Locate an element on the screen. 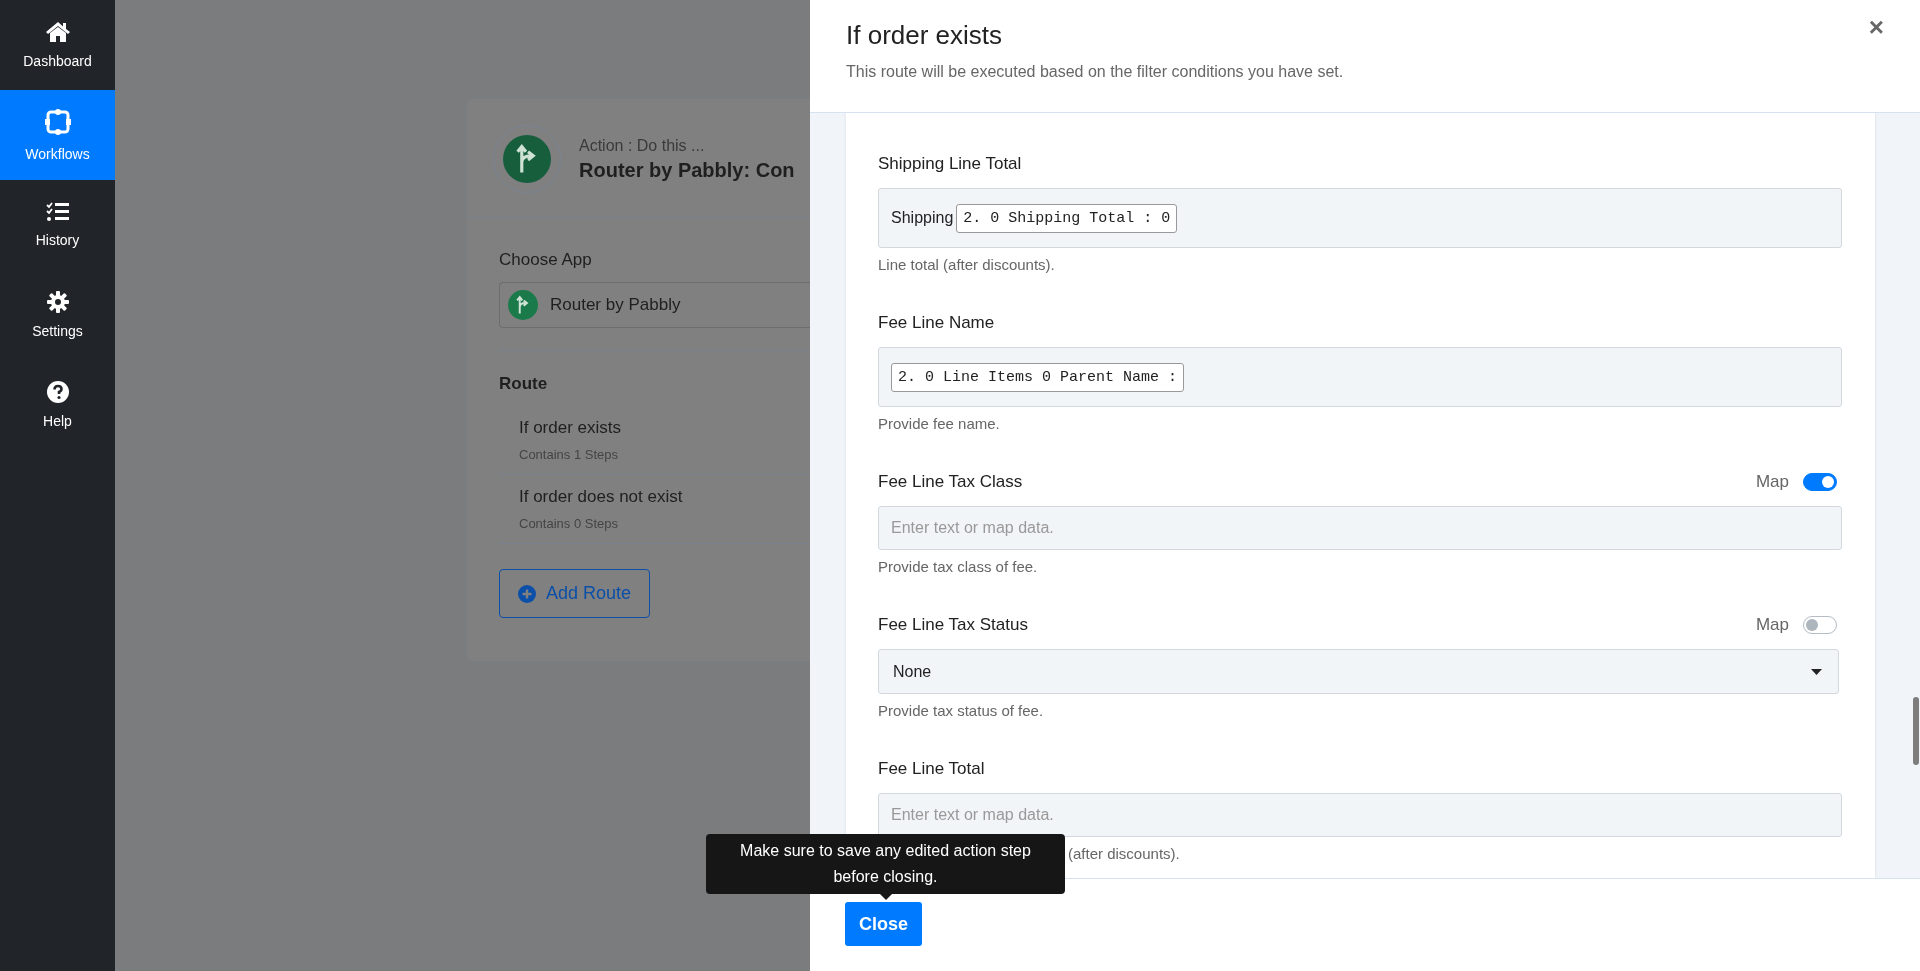  sidebar-item: Workflows is located at coordinates (57, 135).